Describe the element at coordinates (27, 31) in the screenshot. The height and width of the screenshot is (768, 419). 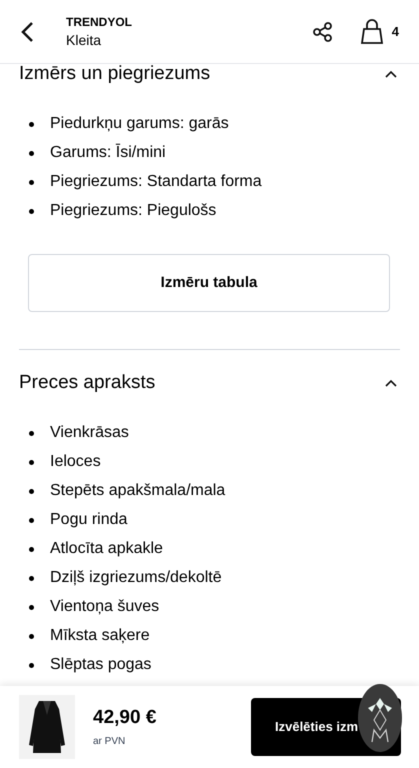
I see `back-icon` at that location.